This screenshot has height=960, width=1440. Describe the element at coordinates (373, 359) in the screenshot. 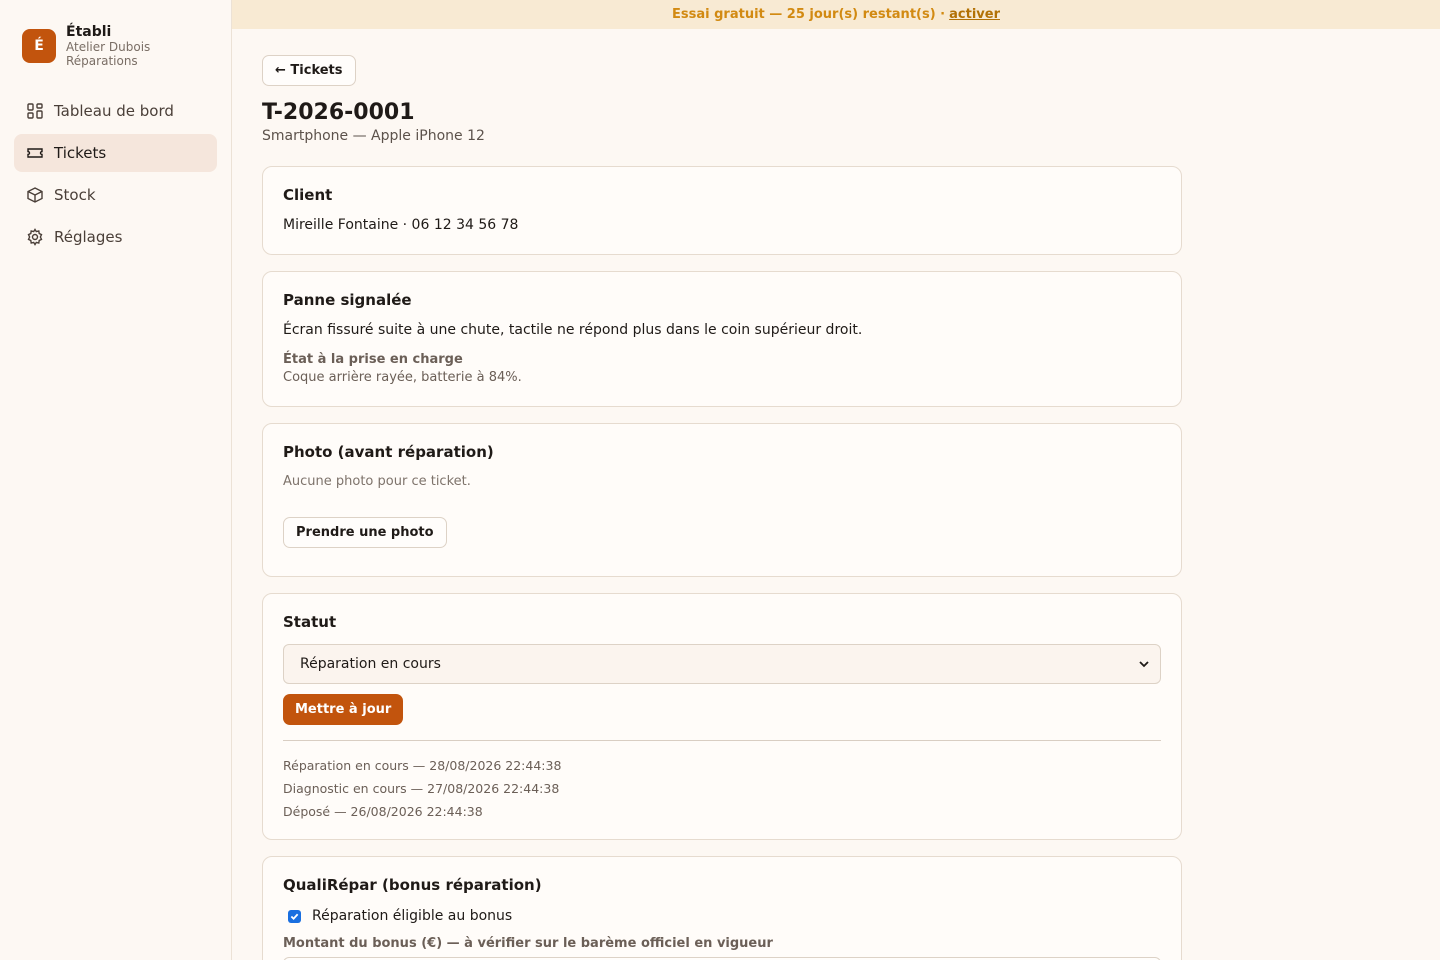

I see `intake-state-label: État à la prise en charge` at that location.